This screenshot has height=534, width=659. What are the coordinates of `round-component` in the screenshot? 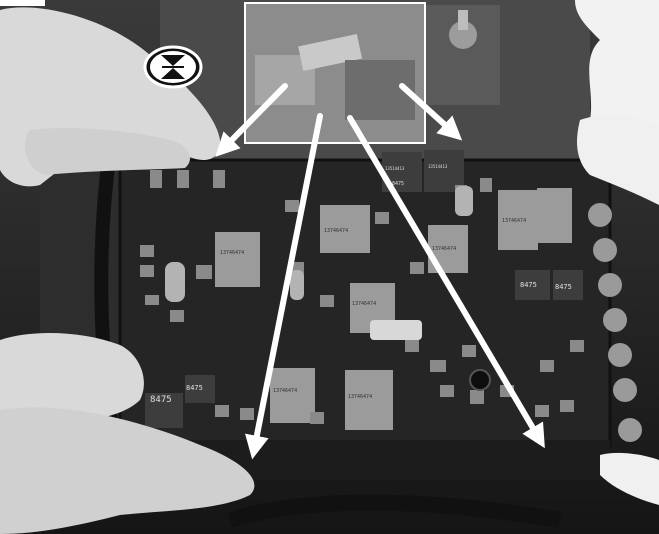 It's located at (480, 380).